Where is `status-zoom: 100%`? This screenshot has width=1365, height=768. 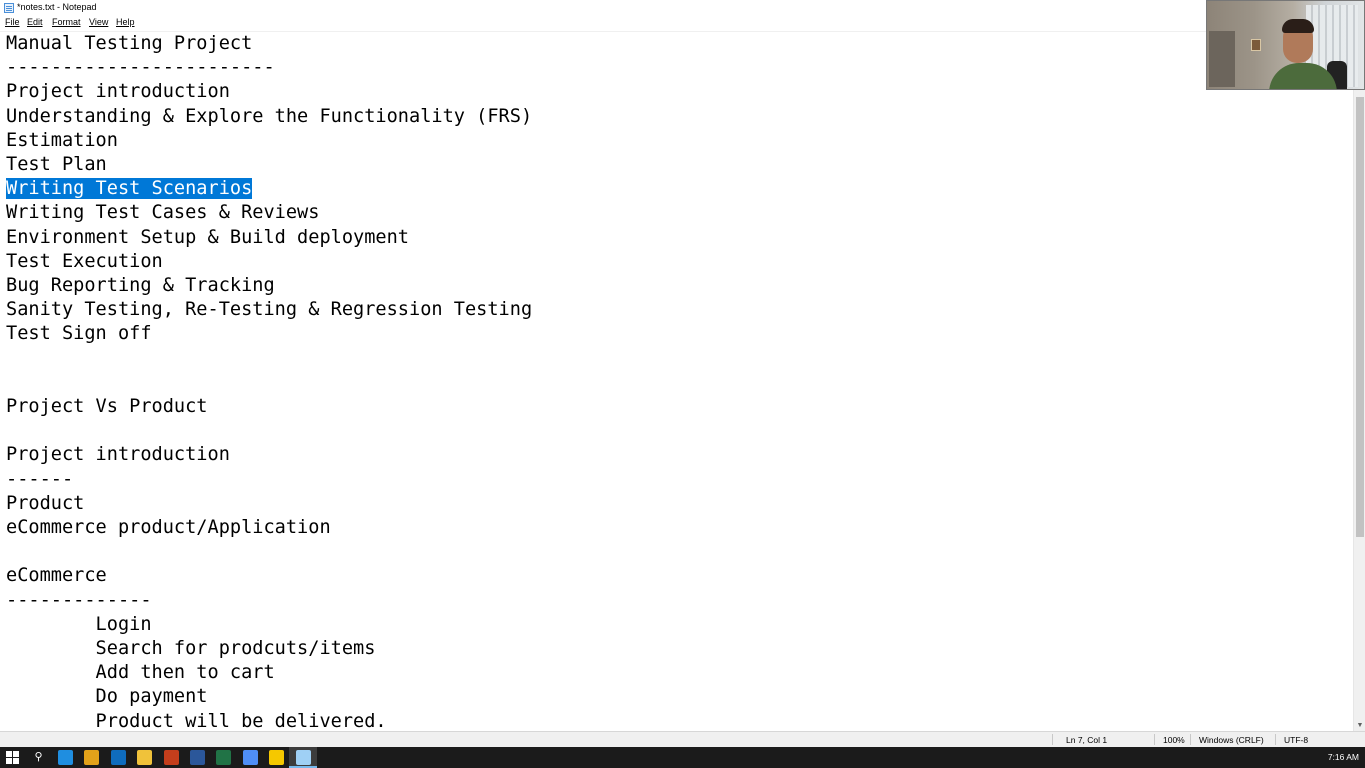 status-zoom: 100% is located at coordinates (1174, 740).